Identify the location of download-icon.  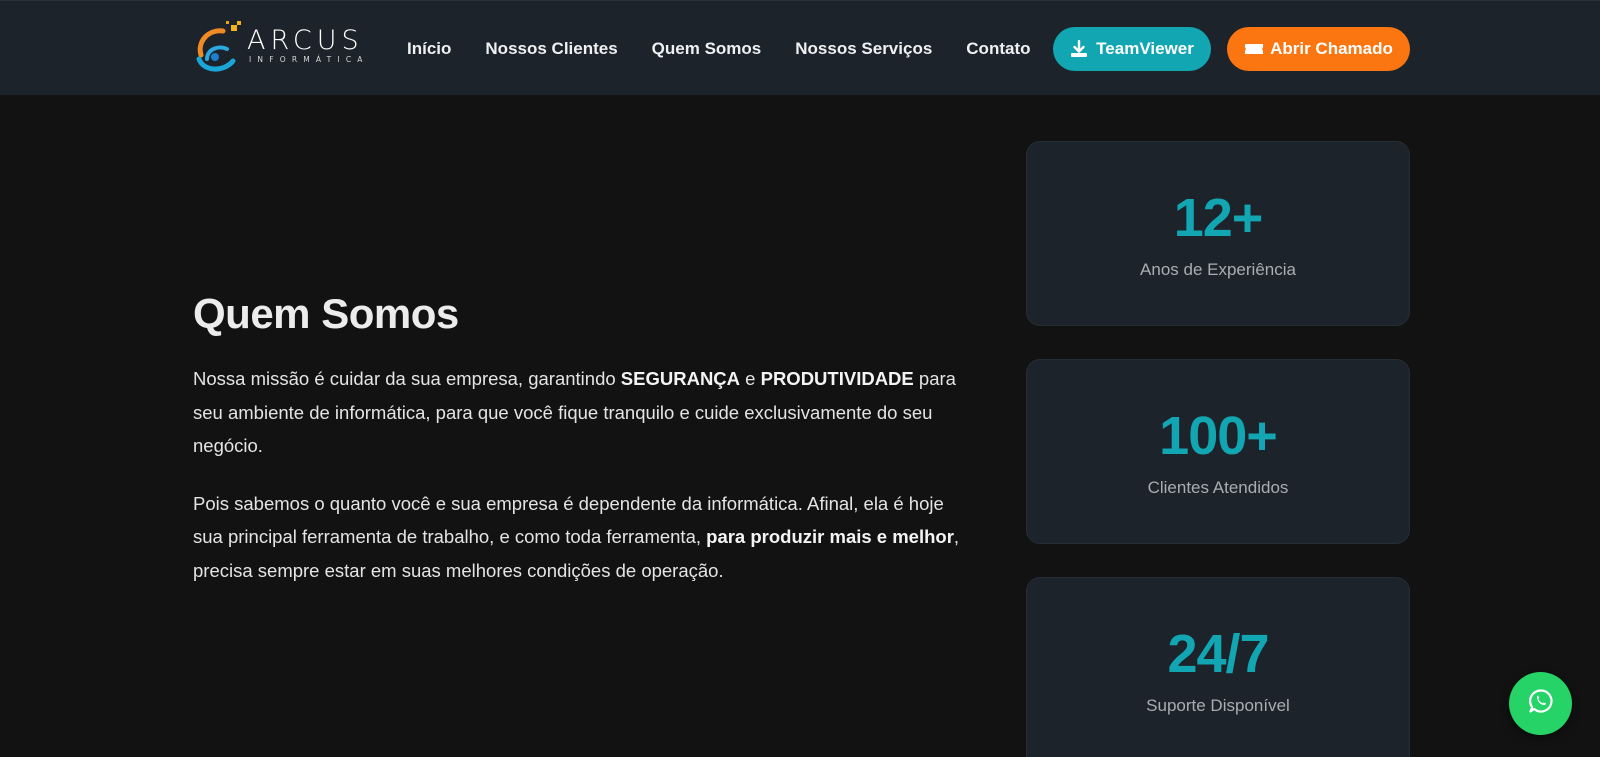
(1079, 48).